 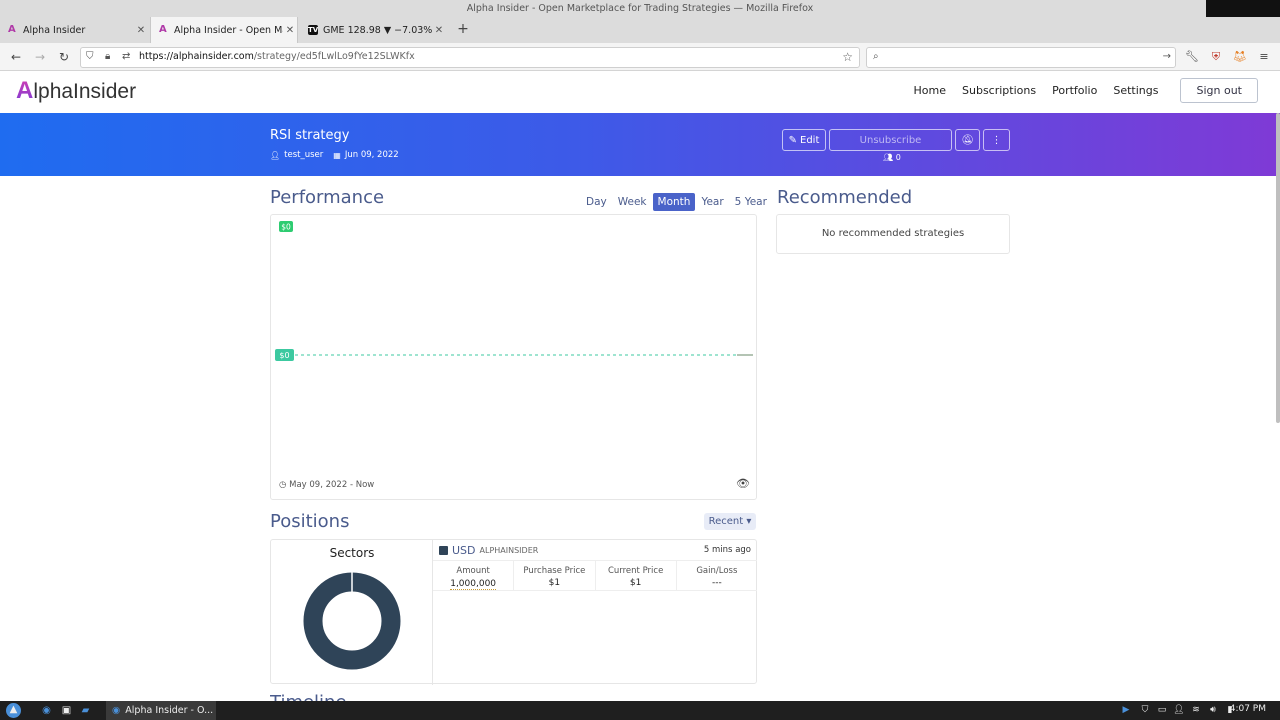 I want to click on start-menu-icon: ▲, so click(x=13, y=710).